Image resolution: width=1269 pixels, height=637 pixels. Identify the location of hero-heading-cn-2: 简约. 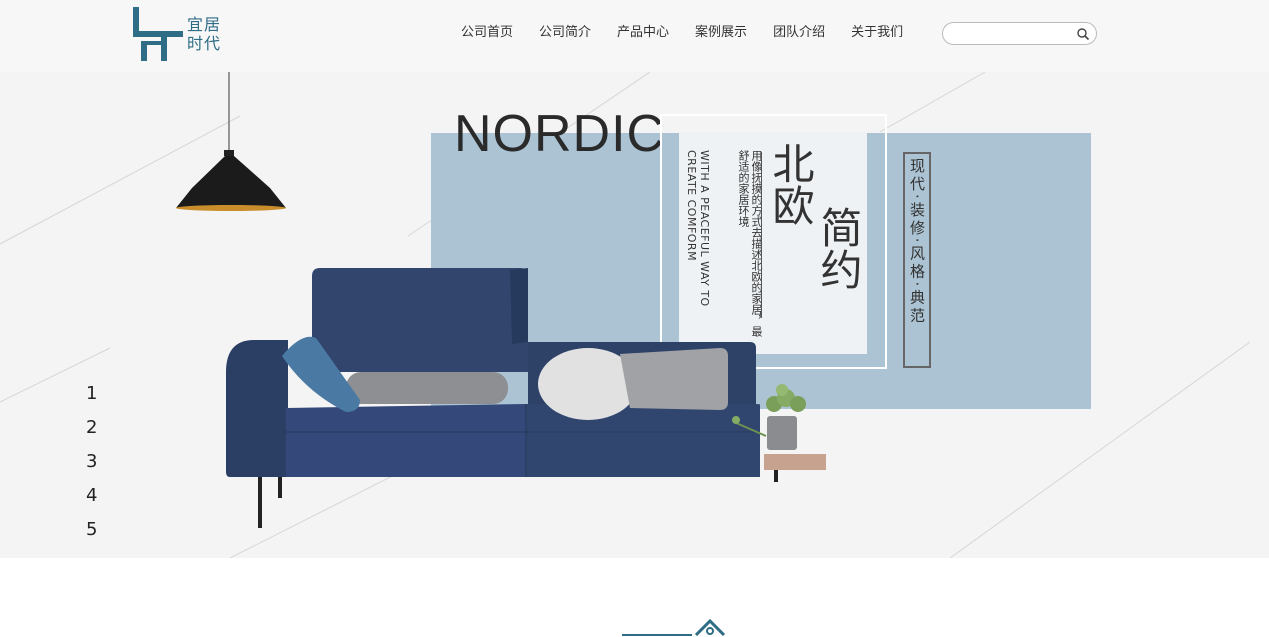
(838, 248).